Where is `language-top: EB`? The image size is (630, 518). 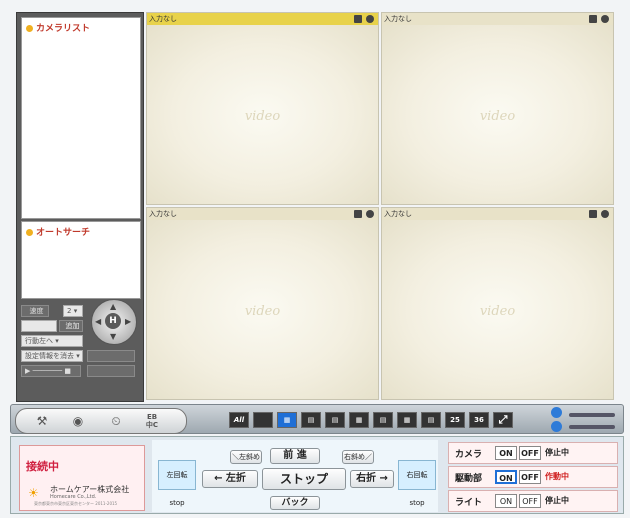 language-top: EB is located at coordinates (152, 417).